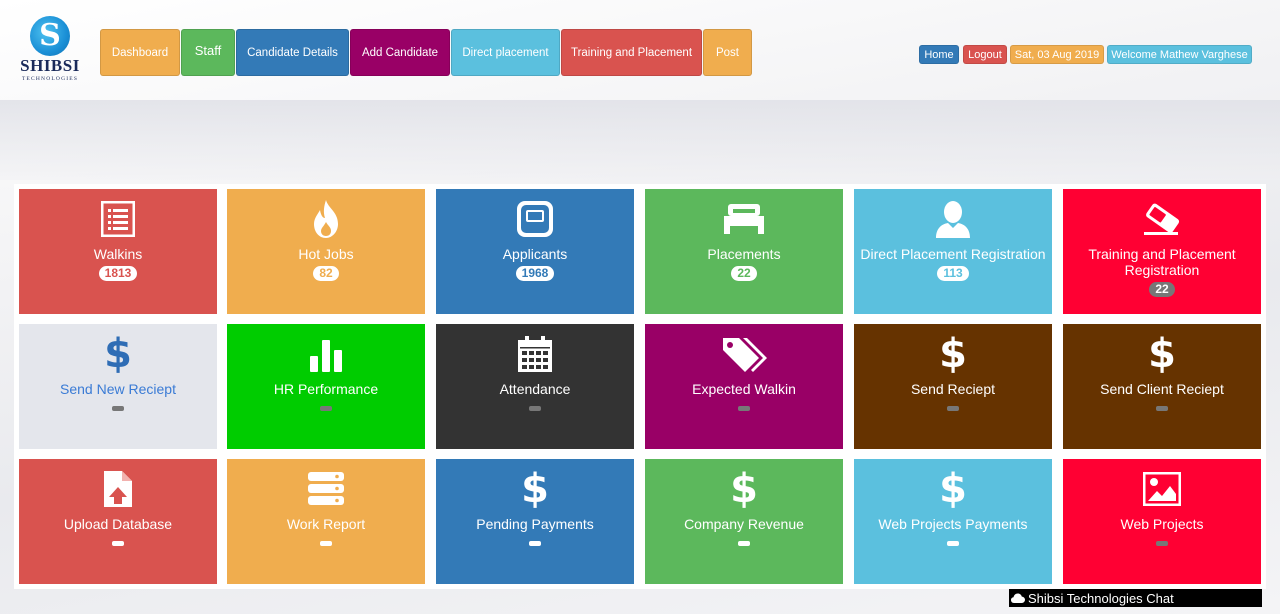  I want to click on tile-send-reciept: $ Send Reciept, so click(953, 386).